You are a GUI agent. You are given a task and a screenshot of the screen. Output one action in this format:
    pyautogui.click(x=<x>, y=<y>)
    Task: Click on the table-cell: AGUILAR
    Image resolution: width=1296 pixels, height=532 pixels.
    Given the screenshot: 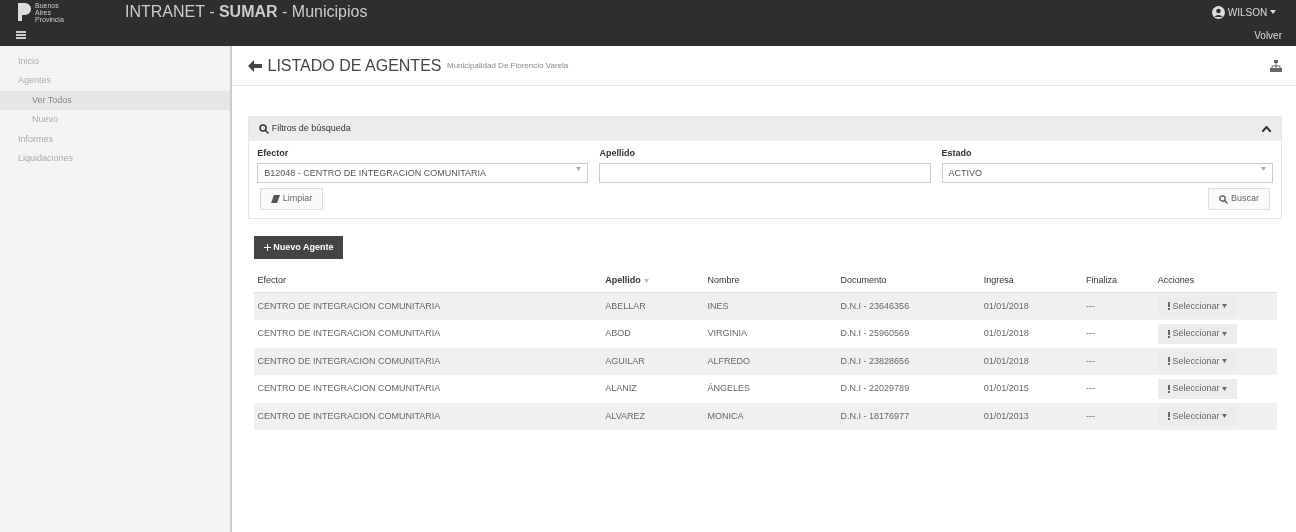 What is the action you would take?
    pyautogui.click(x=625, y=360)
    